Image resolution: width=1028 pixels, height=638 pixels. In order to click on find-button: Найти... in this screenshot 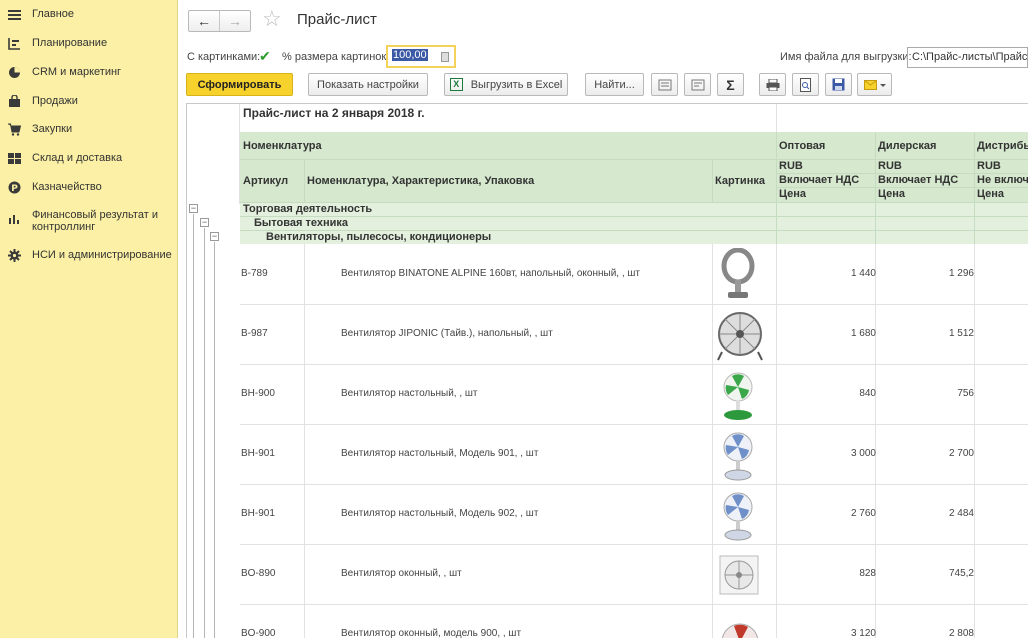, I will do `click(614, 84)`.